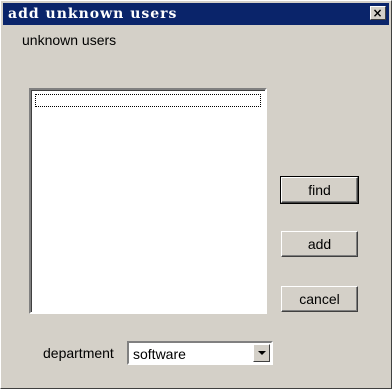  Describe the element at coordinates (148, 100) in the screenshot. I see `list-focus-row` at that location.